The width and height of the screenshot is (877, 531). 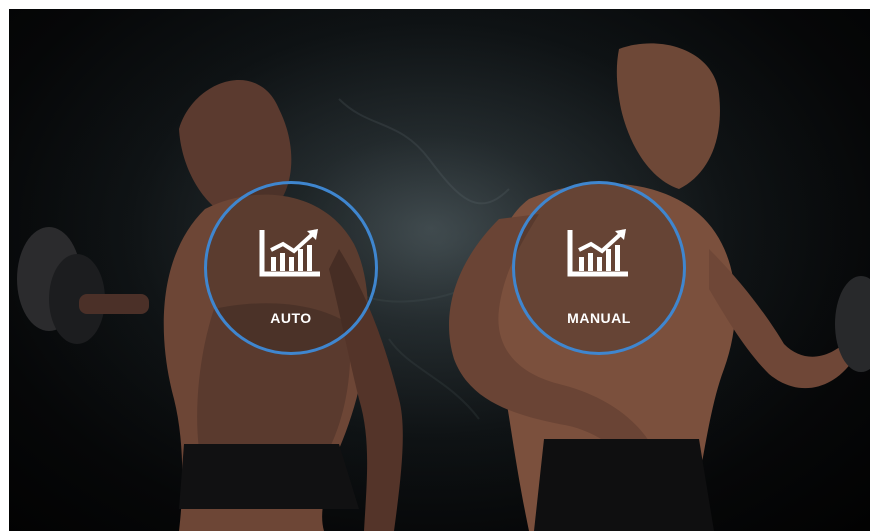 I want to click on auto-mode-button: AUTO, so click(x=291, y=268).